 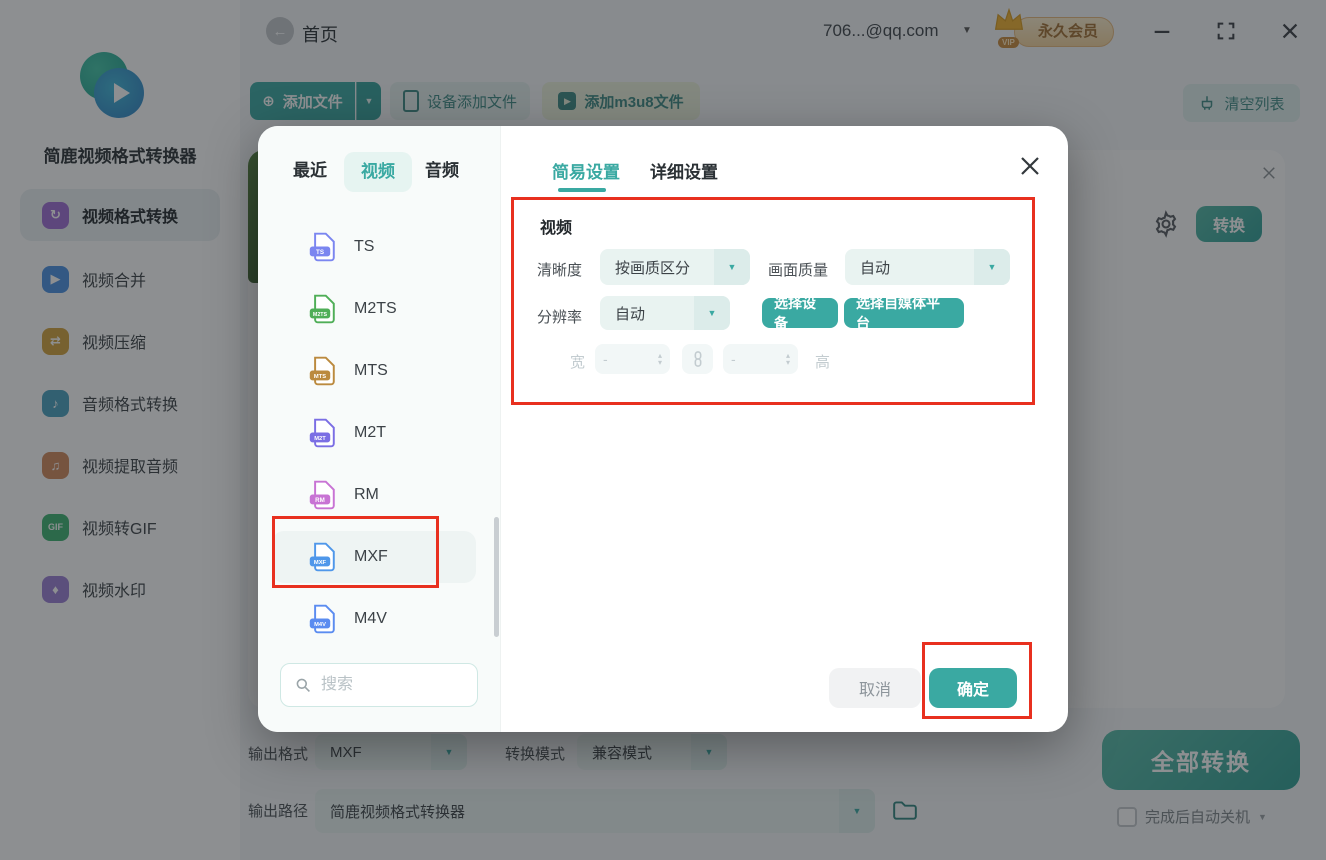 I want to click on file-format-icon: TS, so click(x=322, y=247).